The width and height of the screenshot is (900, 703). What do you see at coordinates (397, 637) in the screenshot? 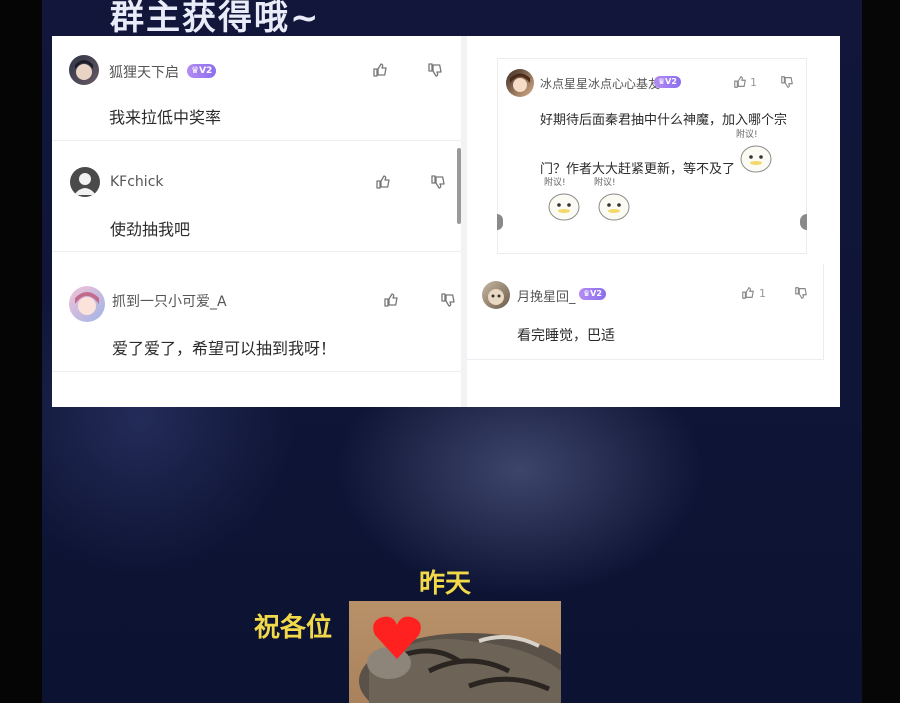
I see `heart-icon` at bounding box center [397, 637].